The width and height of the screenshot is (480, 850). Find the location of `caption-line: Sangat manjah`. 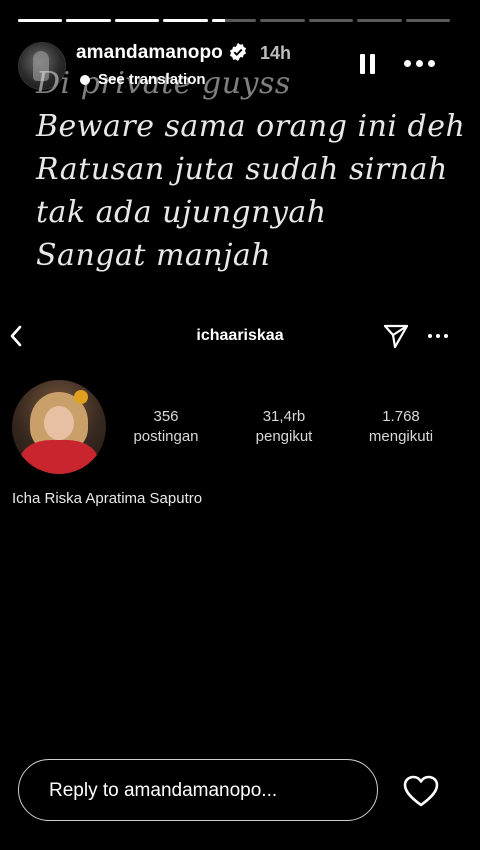

caption-line: Sangat manjah is located at coordinates (154, 255).